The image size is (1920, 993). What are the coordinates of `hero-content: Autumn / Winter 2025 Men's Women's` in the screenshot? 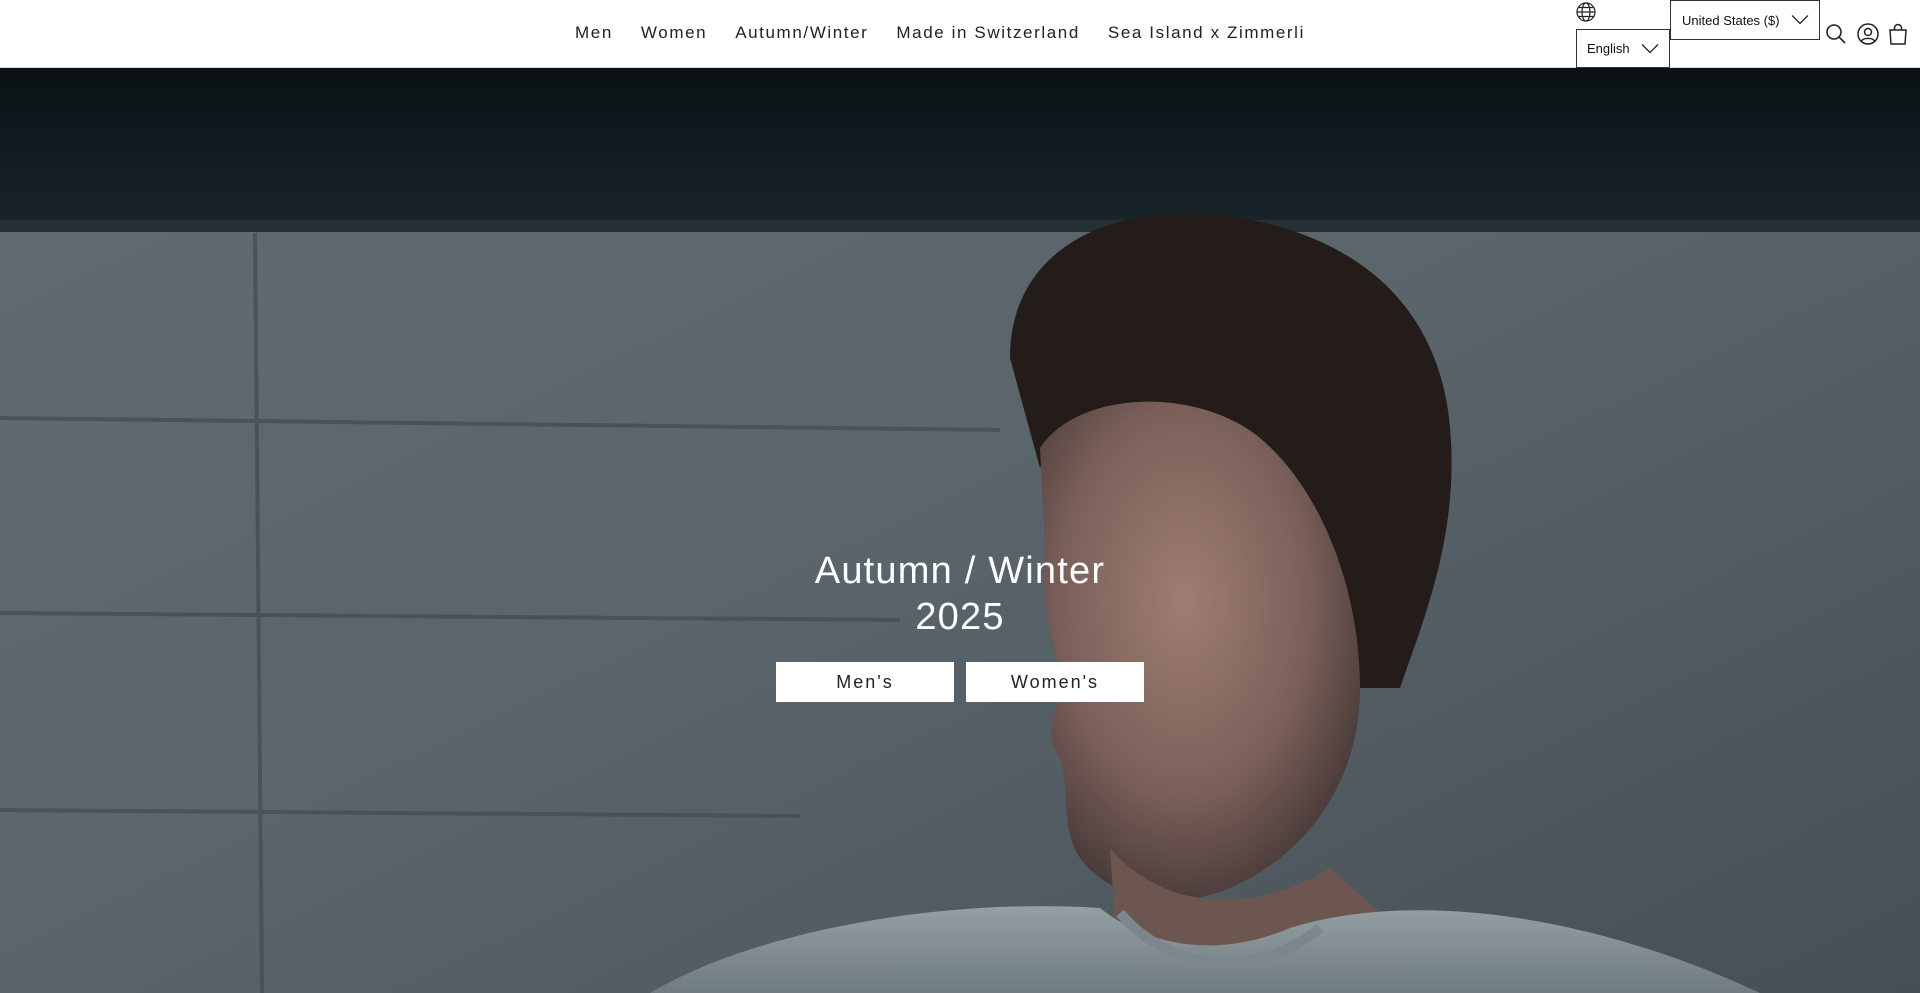 It's located at (960, 625).